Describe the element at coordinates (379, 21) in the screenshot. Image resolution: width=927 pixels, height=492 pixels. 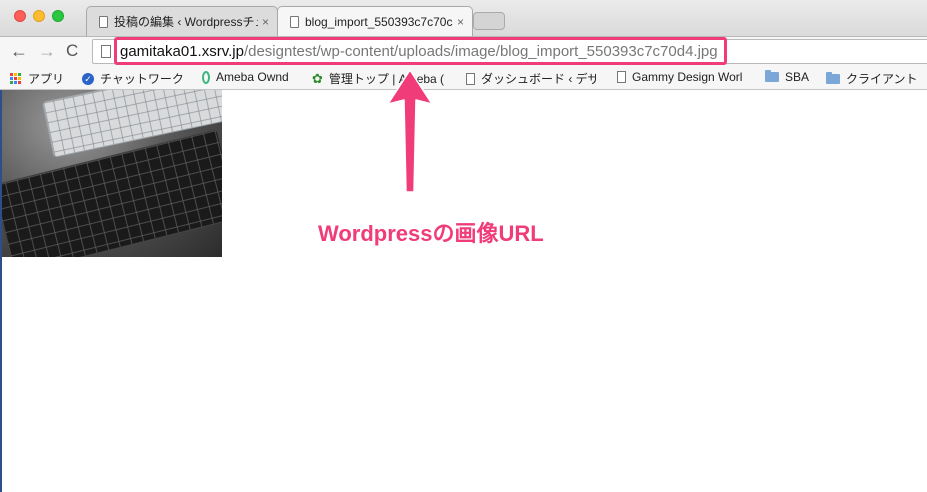
I see `tab-label: blog_import_550393c7c70c` at that location.